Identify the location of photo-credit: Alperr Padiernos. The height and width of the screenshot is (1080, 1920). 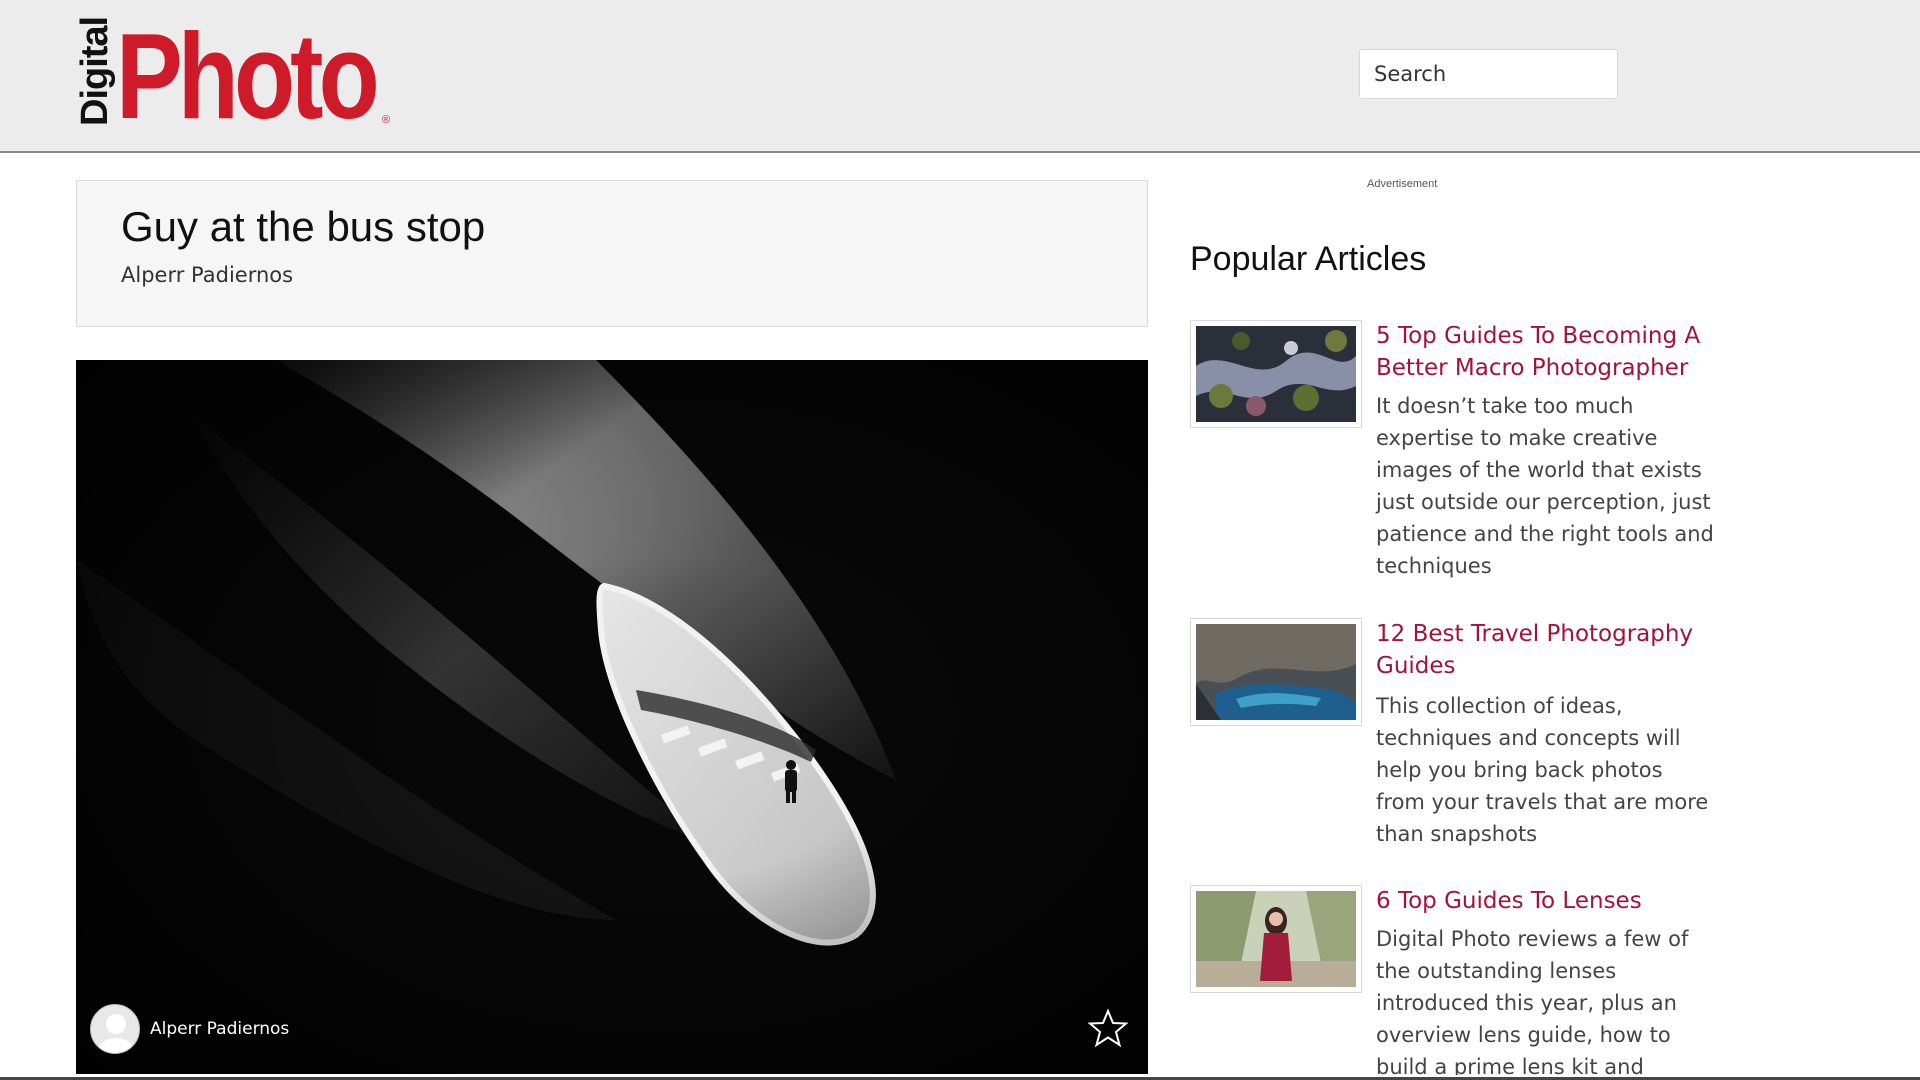
(189, 1029).